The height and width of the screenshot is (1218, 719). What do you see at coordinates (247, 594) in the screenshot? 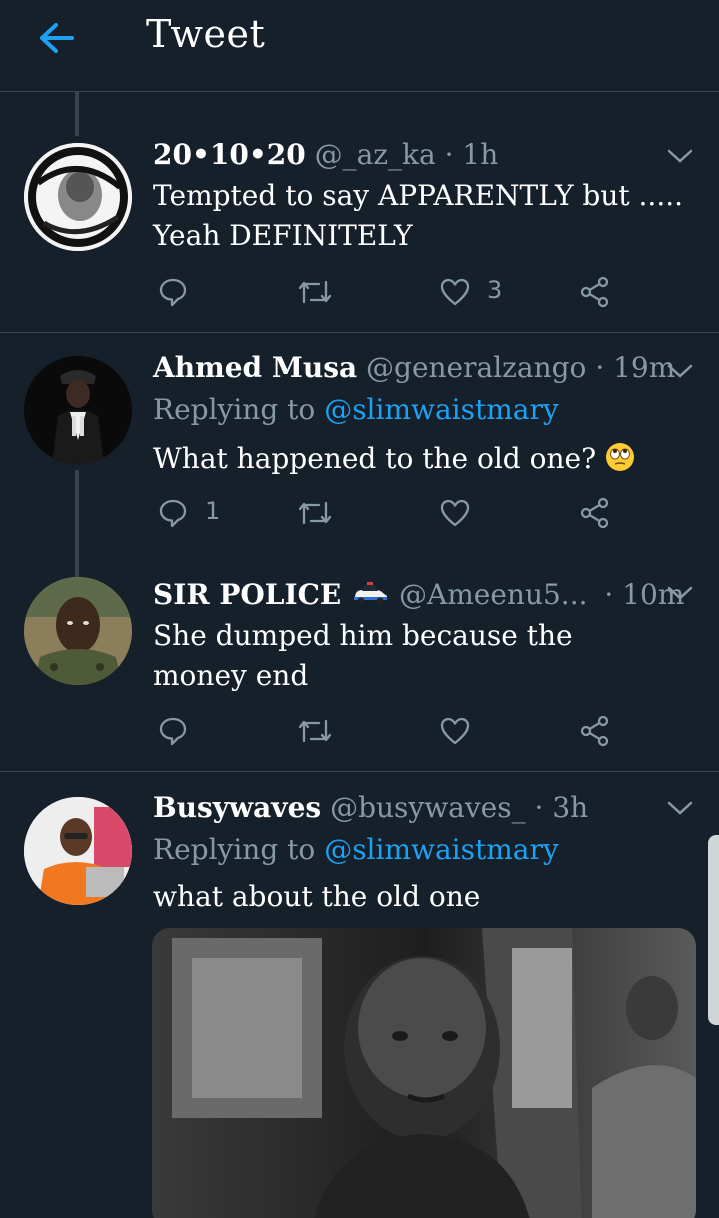
I see `display-name: SIR POLICE` at bounding box center [247, 594].